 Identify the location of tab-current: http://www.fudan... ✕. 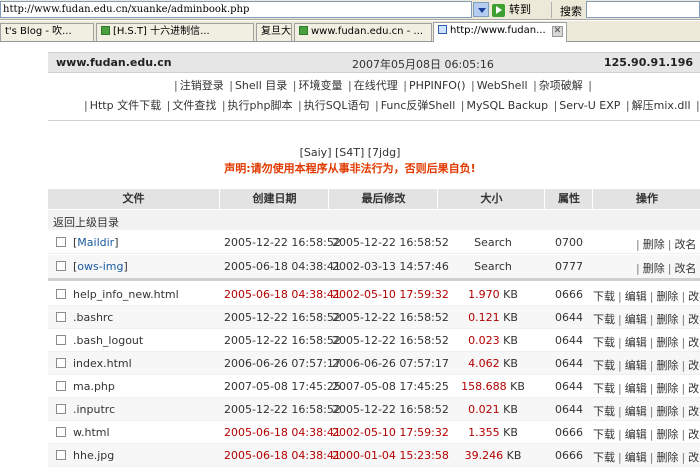
(500, 32).